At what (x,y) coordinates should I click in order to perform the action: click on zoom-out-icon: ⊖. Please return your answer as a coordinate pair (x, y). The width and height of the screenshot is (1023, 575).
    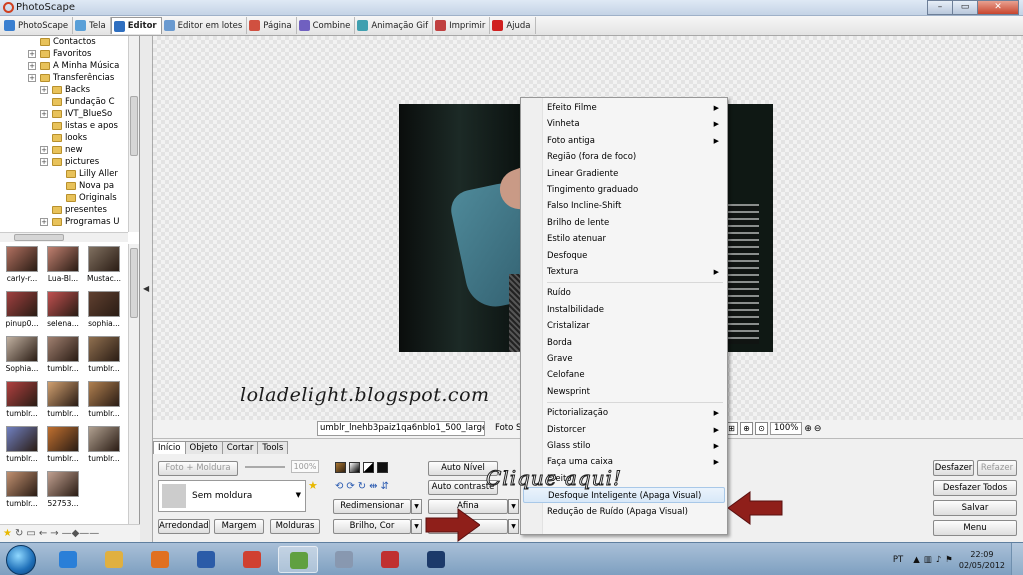
    Looking at the image, I should click on (818, 429).